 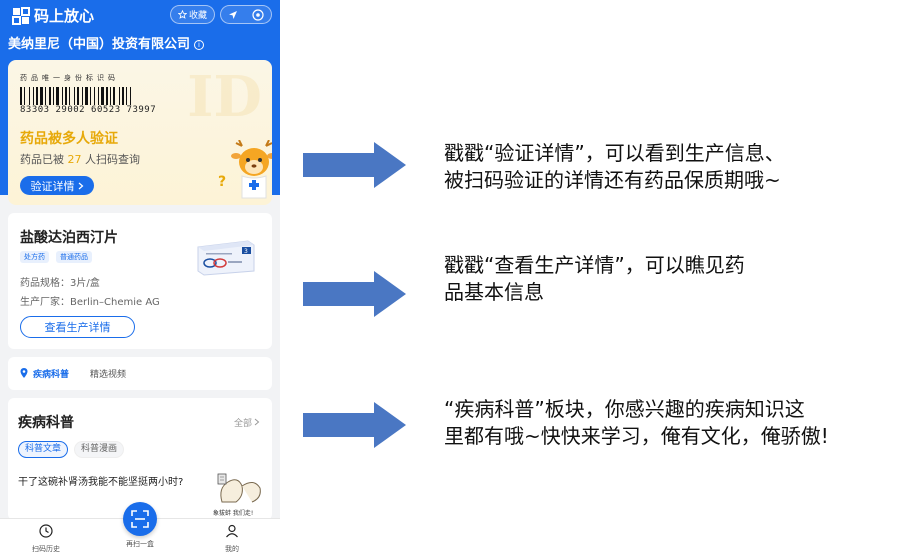 What do you see at coordinates (222, 182) in the screenshot?
I see `question-mark: ?` at bounding box center [222, 182].